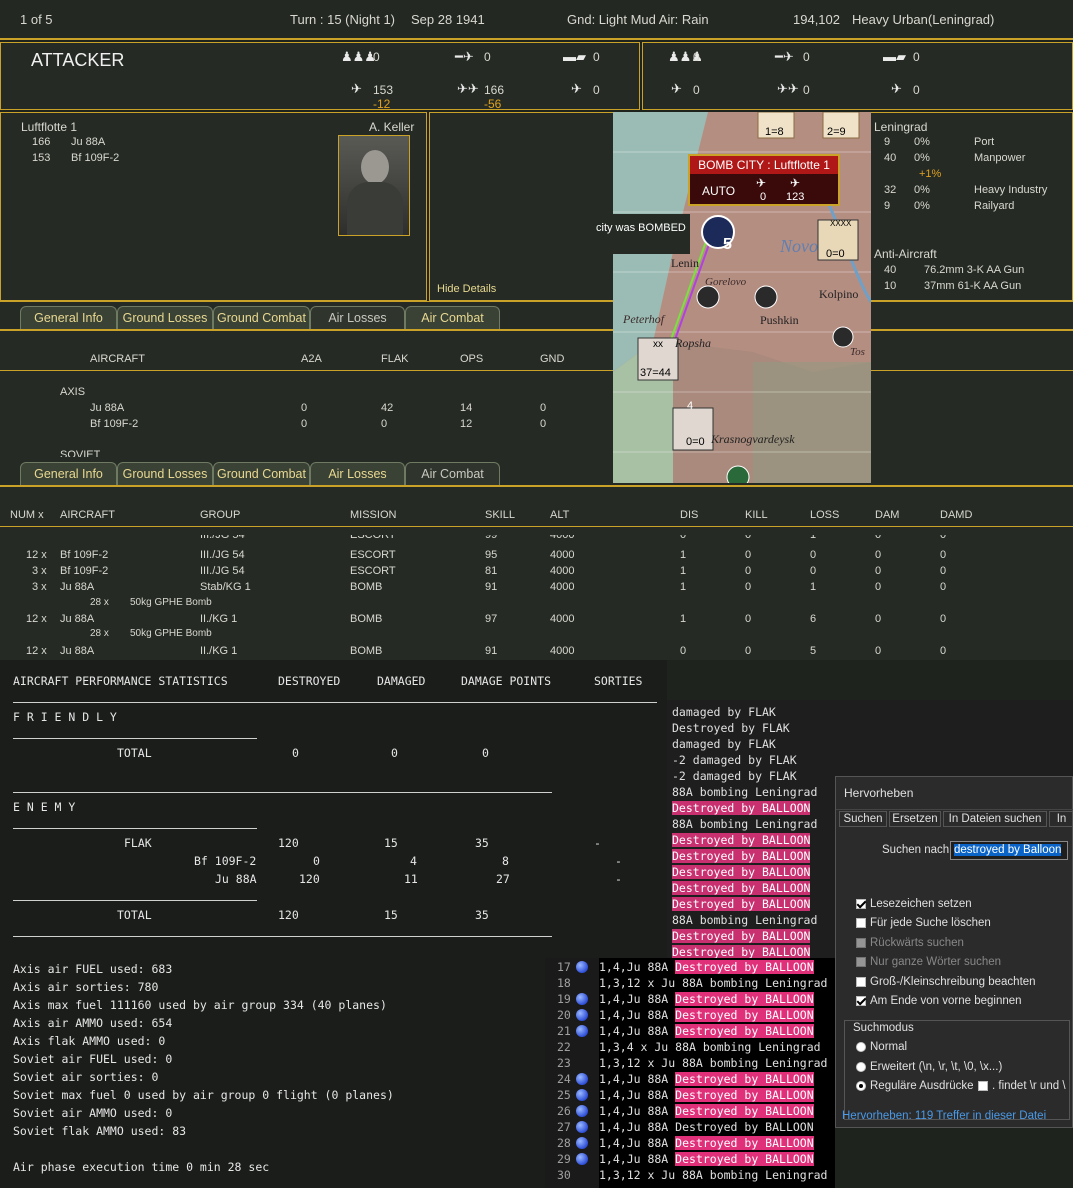  What do you see at coordinates (618, 861) in the screenshot?
I see `bf-sorties: -` at bounding box center [618, 861].